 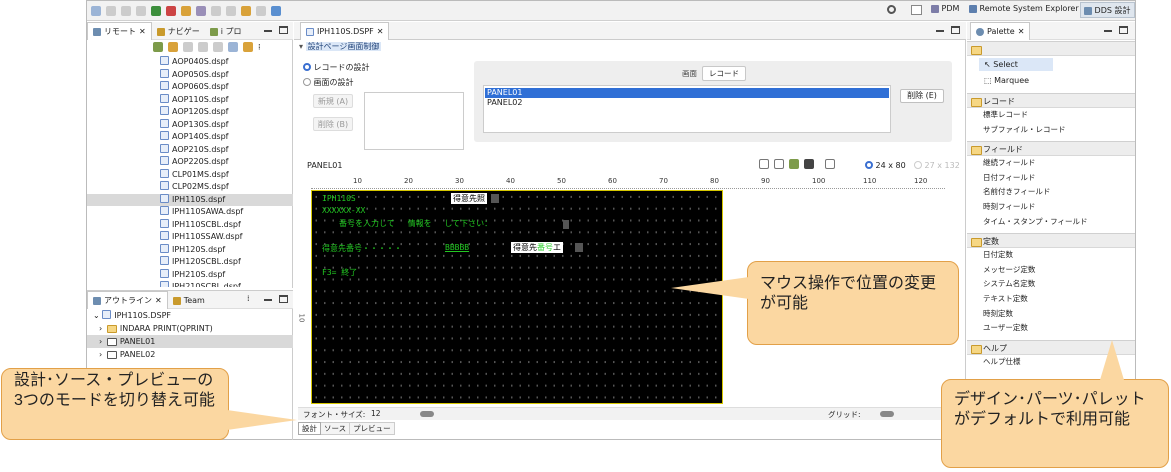 I want to click on forward-icon, so click(x=261, y=11).